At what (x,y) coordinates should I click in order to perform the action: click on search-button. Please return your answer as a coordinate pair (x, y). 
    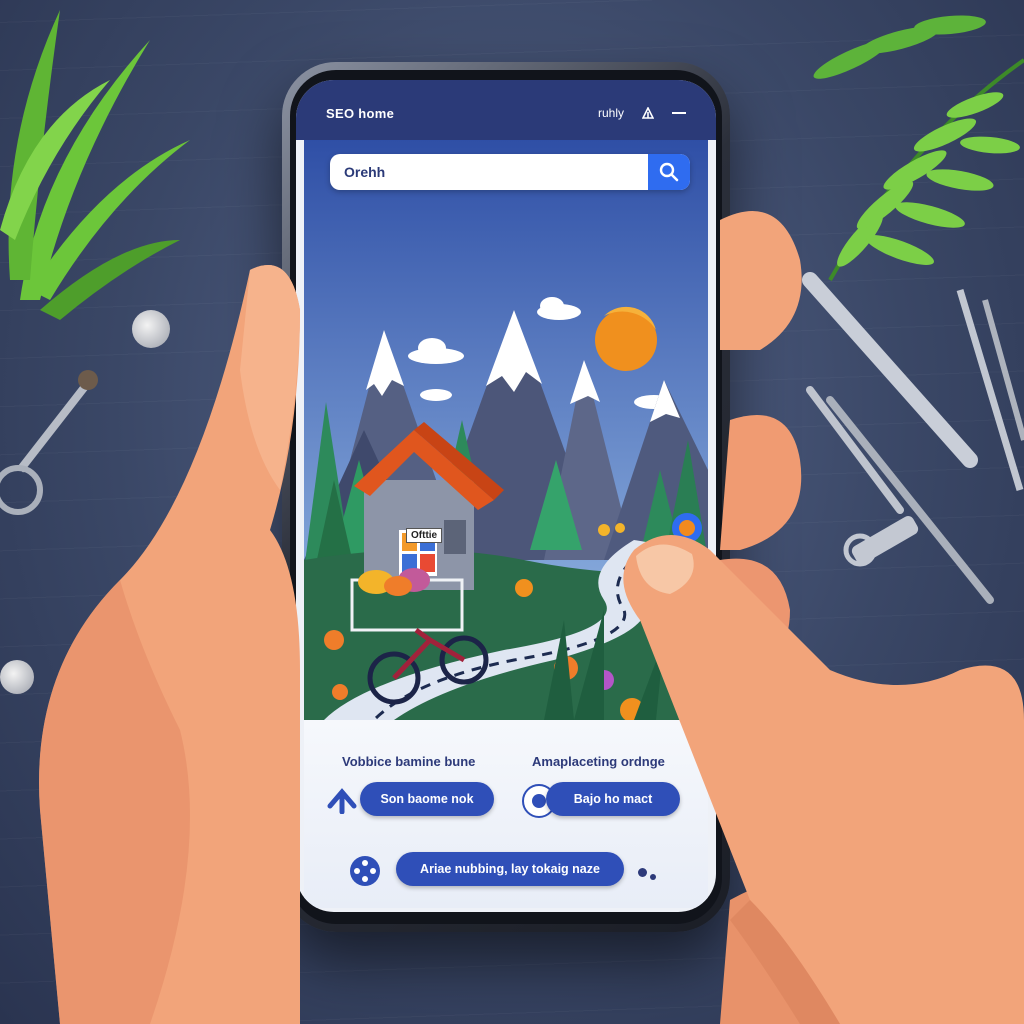
    Looking at the image, I should click on (669, 172).